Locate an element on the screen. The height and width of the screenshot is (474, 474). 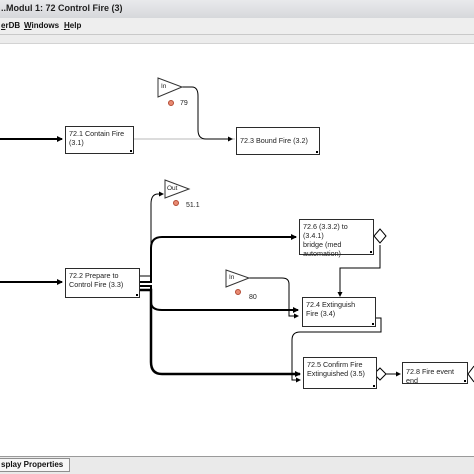
menu-item-erdb: erDB is located at coordinates (10, 25).